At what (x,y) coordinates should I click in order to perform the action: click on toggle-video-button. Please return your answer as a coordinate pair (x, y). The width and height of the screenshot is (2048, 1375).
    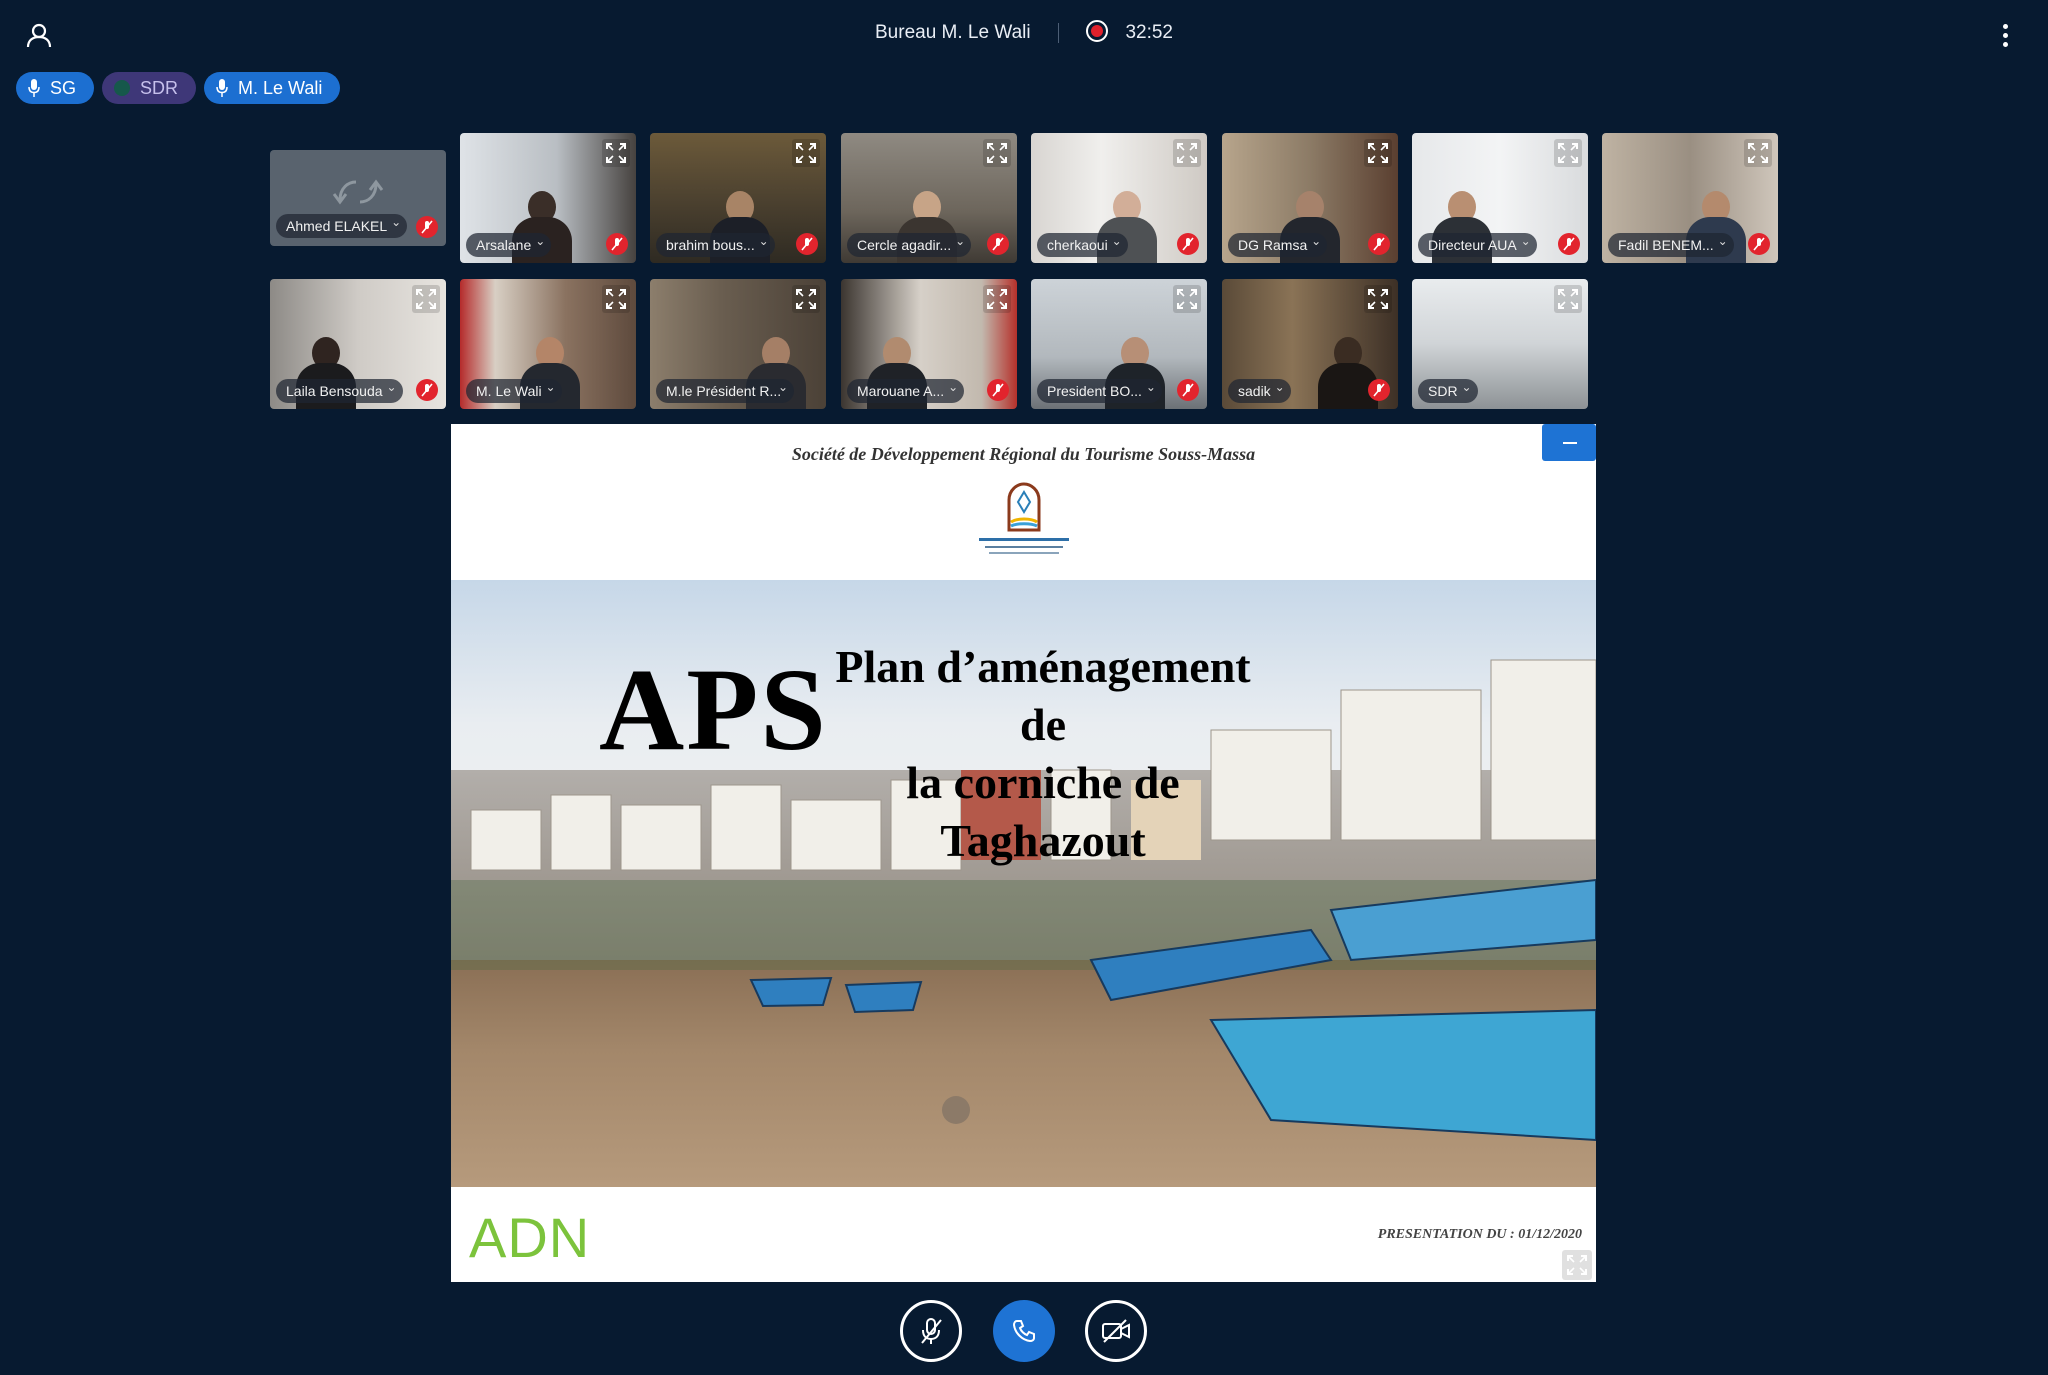
    Looking at the image, I should click on (1116, 1331).